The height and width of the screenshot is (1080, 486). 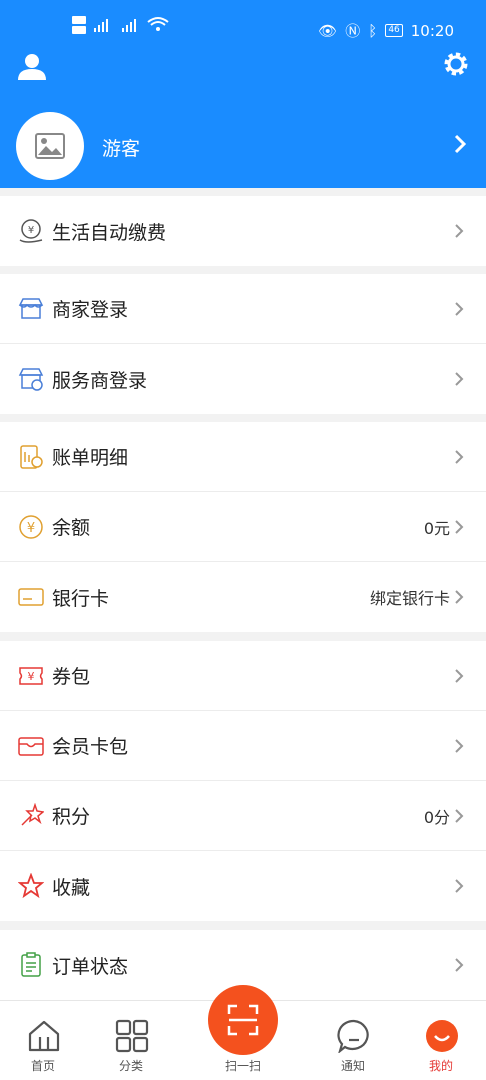 I want to click on smile-face-icon, so click(x=442, y=1036).